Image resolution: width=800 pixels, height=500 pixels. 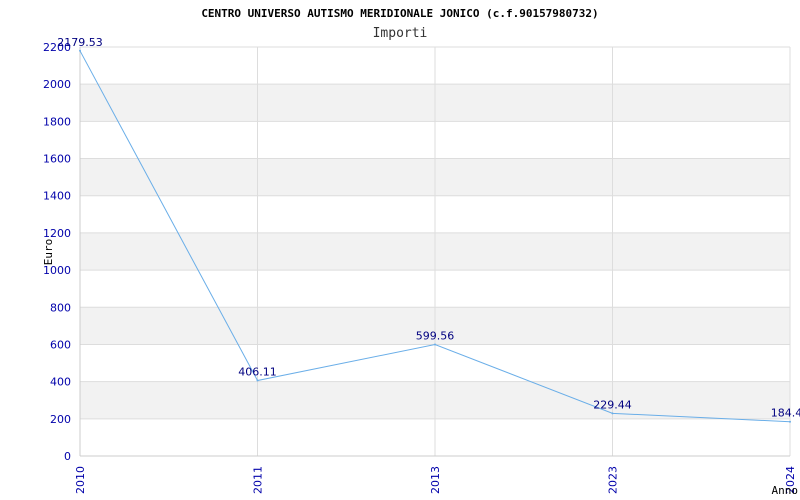 What do you see at coordinates (57, 233) in the screenshot?
I see `y-tick-label: 1200` at bounding box center [57, 233].